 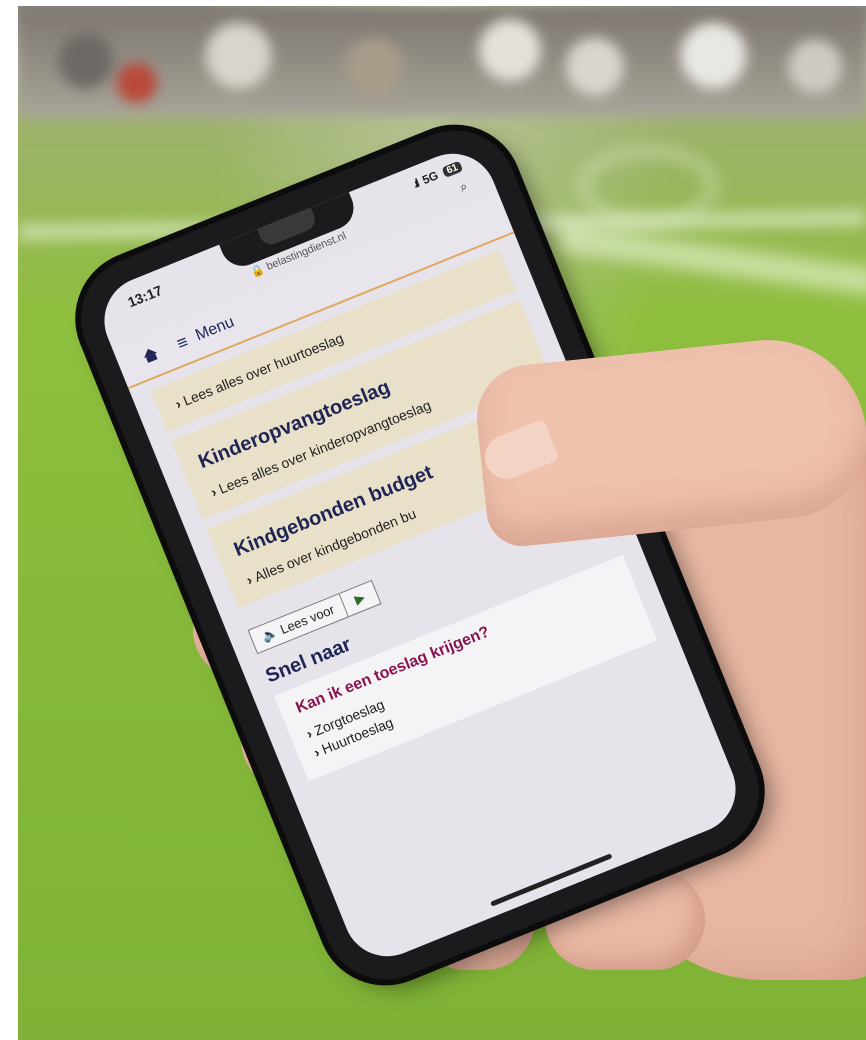 I want to click on lock-icon: 🔒, so click(x=258, y=271).